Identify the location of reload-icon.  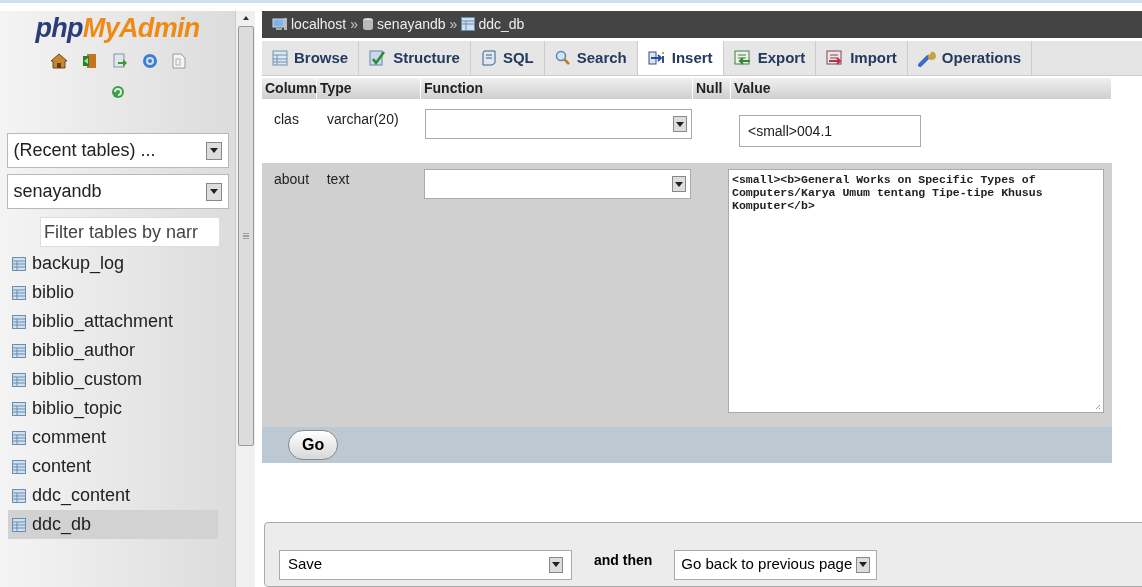
(117, 92).